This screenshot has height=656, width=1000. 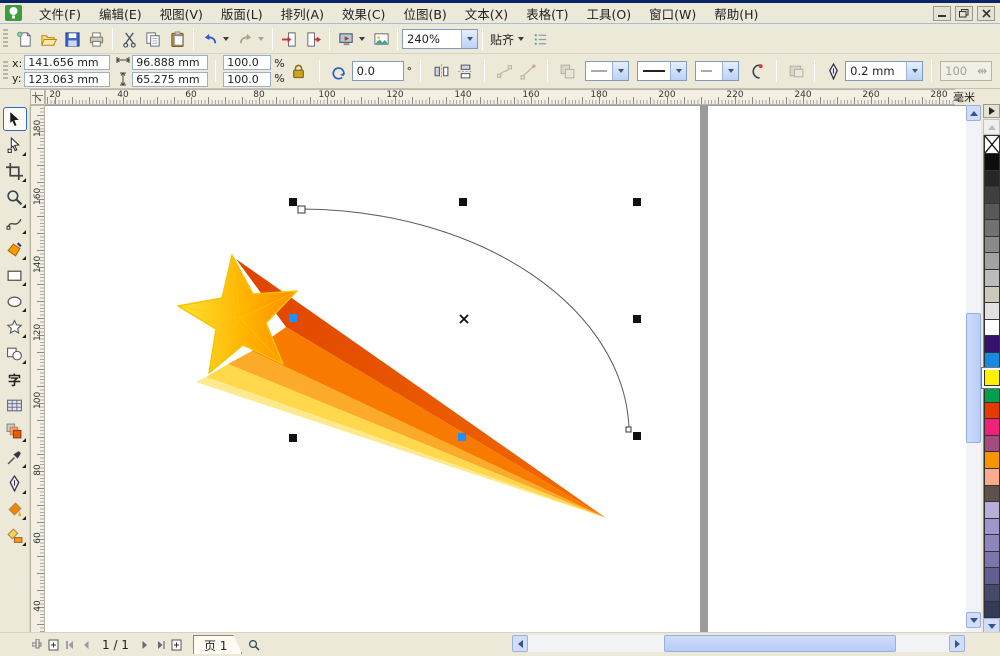 I want to click on edit-nodes-button, so click(x=504, y=71).